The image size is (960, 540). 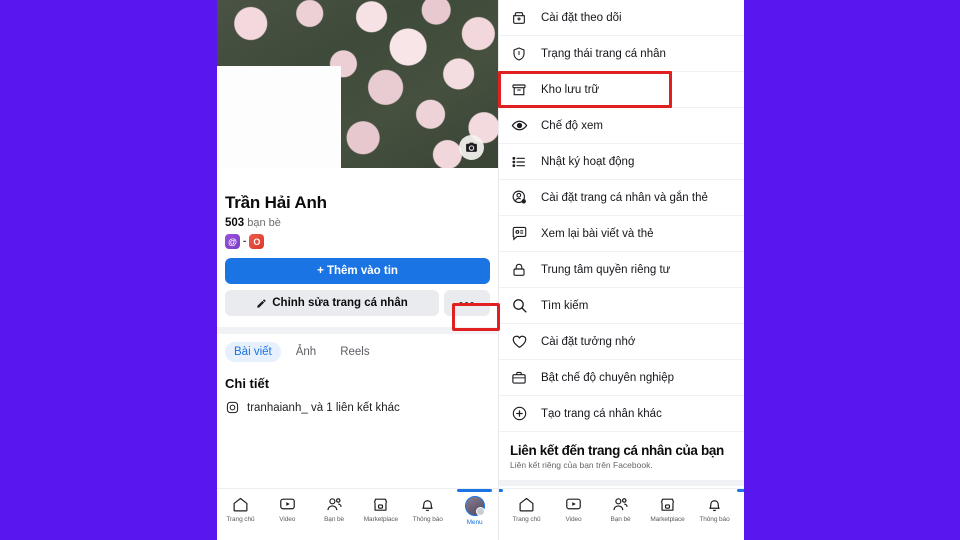 I want to click on detail-row-instagram: tranhaianh_ và 1 liên kết khác, so click(x=357, y=402).